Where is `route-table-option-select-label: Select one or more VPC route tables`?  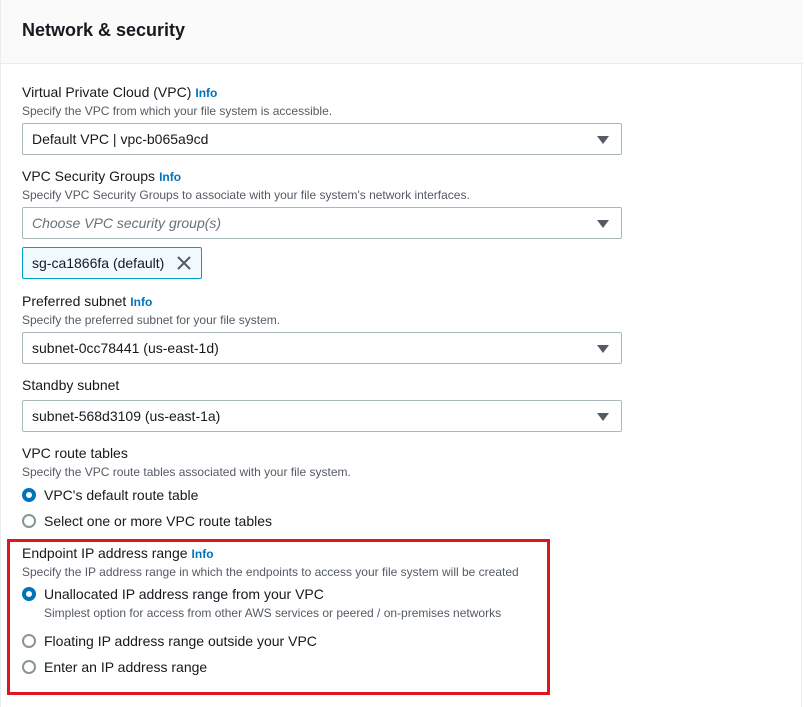
route-table-option-select-label: Select one or more VPC route tables is located at coordinates (158, 521).